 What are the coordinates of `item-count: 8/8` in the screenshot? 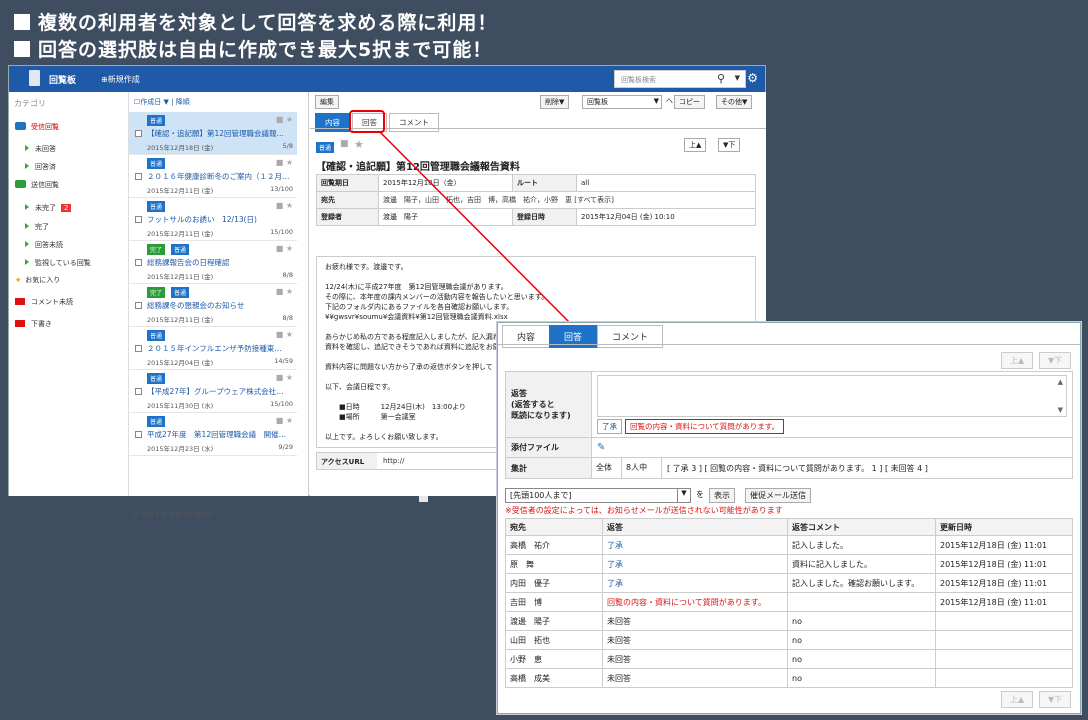 It's located at (287, 275).